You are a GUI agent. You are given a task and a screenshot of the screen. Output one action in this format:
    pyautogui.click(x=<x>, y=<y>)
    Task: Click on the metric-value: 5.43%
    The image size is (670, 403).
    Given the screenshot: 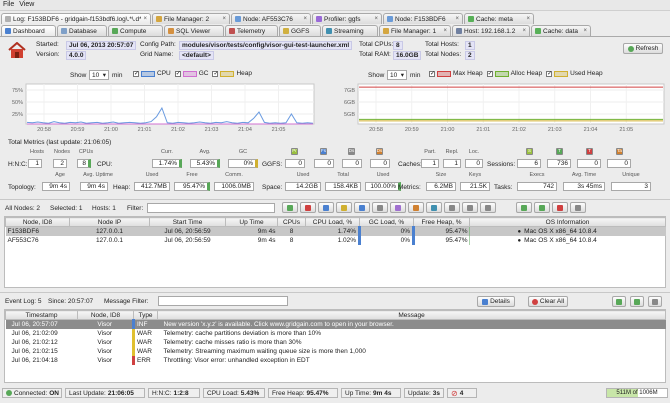 What is the action you would take?
    pyautogui.click(x=205, y=163)
    